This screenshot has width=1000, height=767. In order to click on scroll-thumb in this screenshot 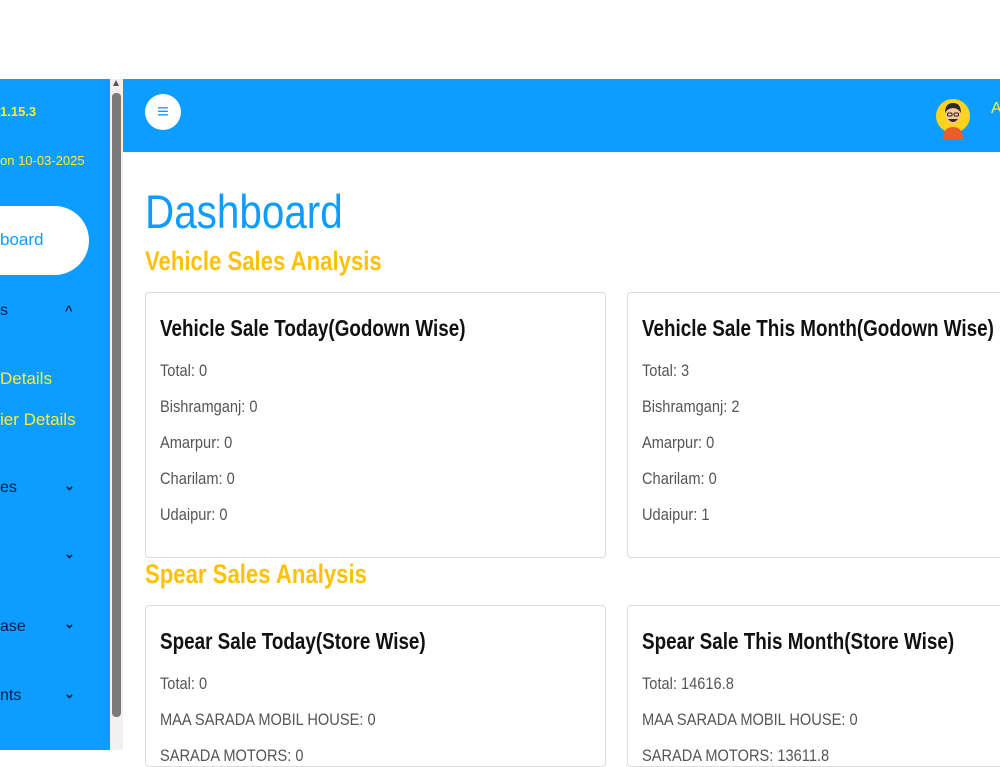, I will do `click(116, 405)`.